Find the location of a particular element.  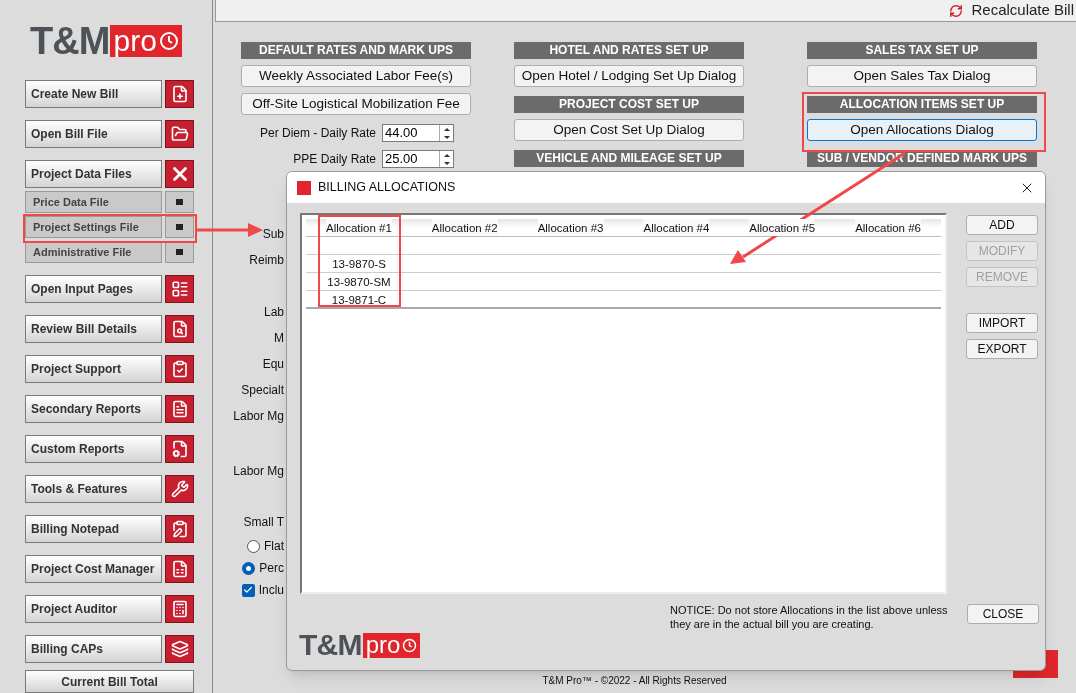

field-label: PPE Daily Rate is located at coordinates (334, 159).